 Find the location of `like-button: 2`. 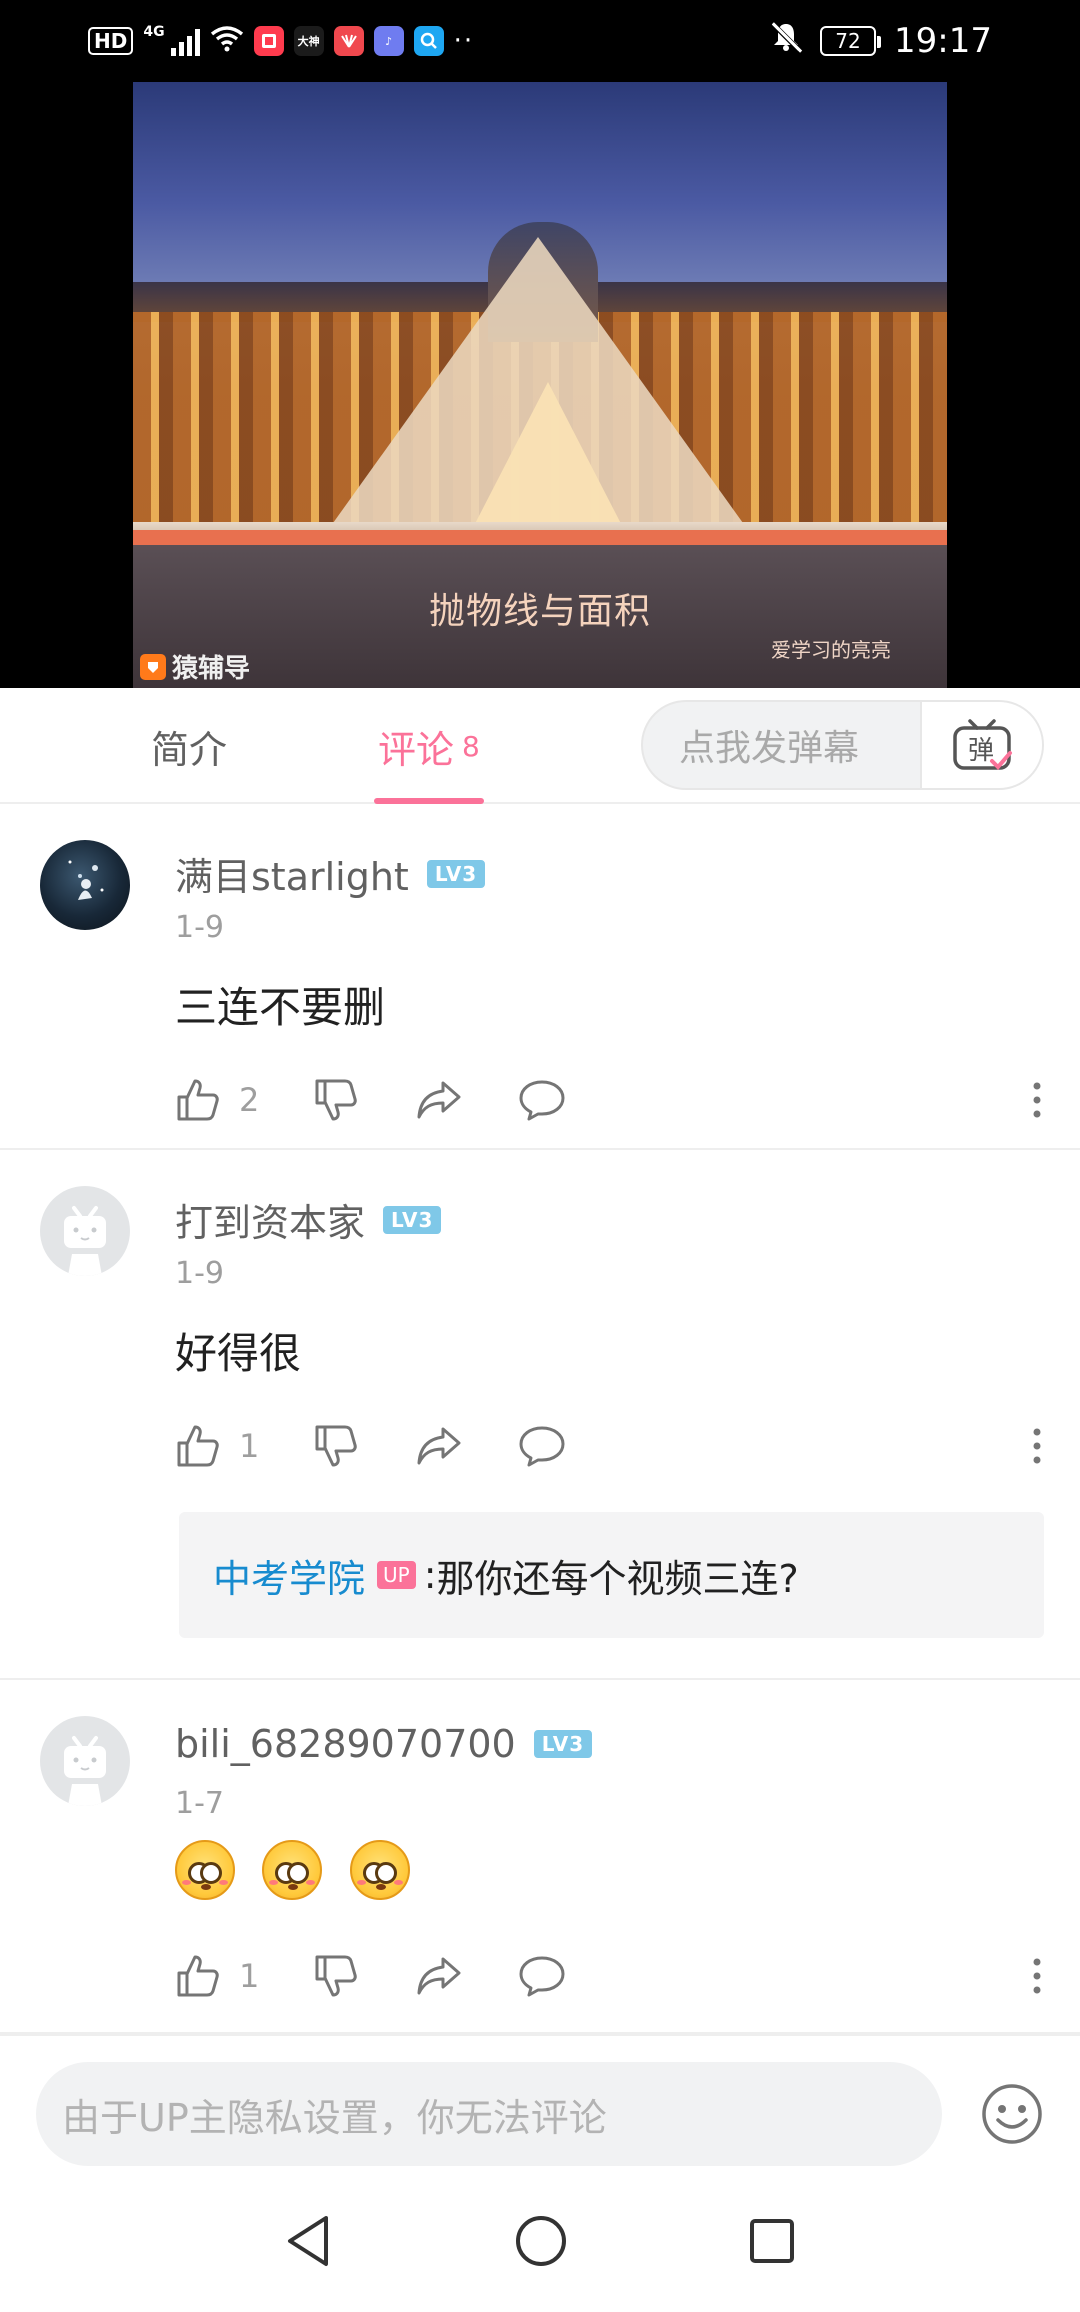

like-button: 2 is located at coordinates (244, 1100).